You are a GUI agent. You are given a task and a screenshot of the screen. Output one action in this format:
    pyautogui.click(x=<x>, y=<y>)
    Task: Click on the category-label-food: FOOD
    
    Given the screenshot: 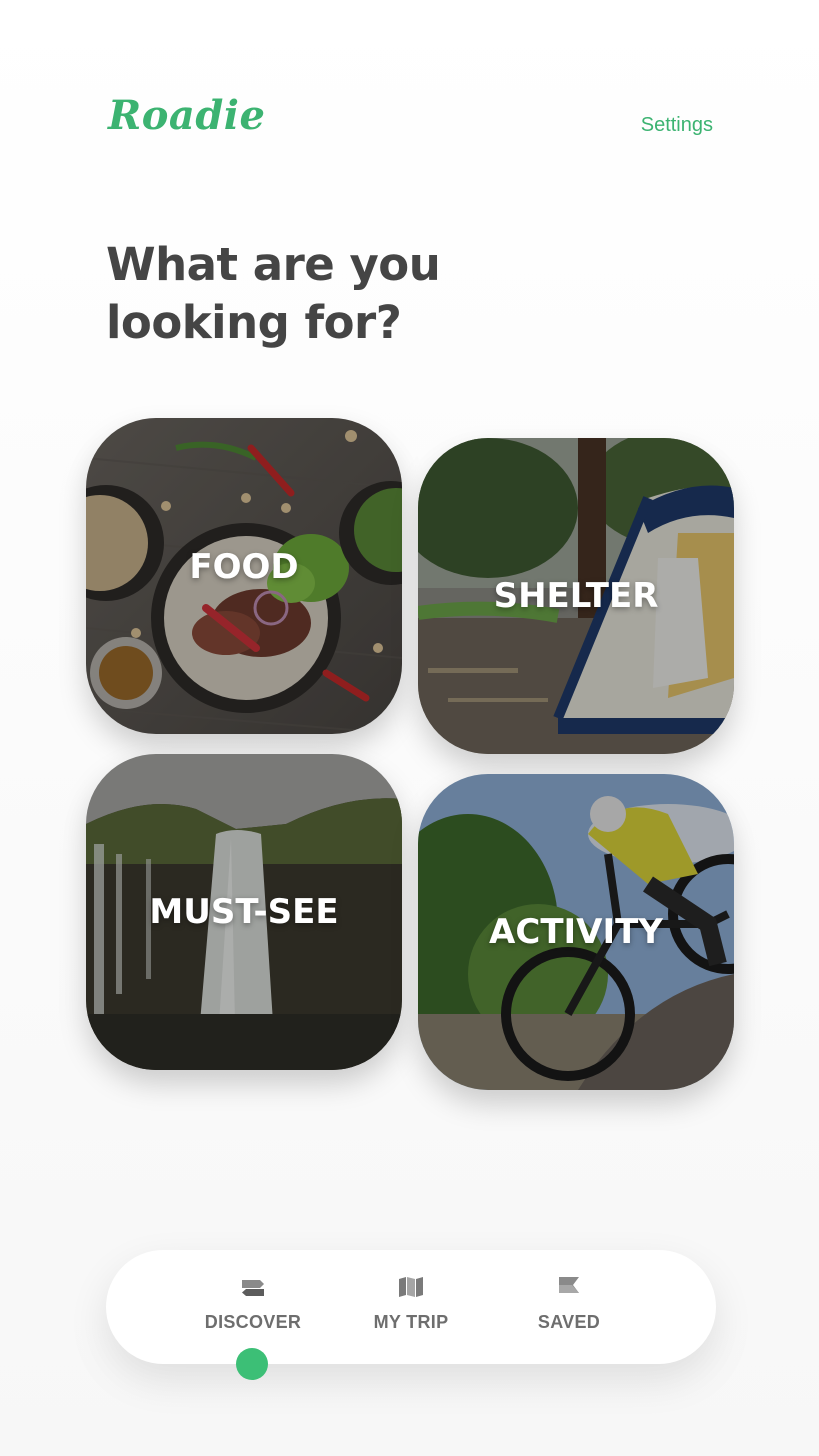 What is the action you would take?
    pyautogui.click(x=244, y=566)
    